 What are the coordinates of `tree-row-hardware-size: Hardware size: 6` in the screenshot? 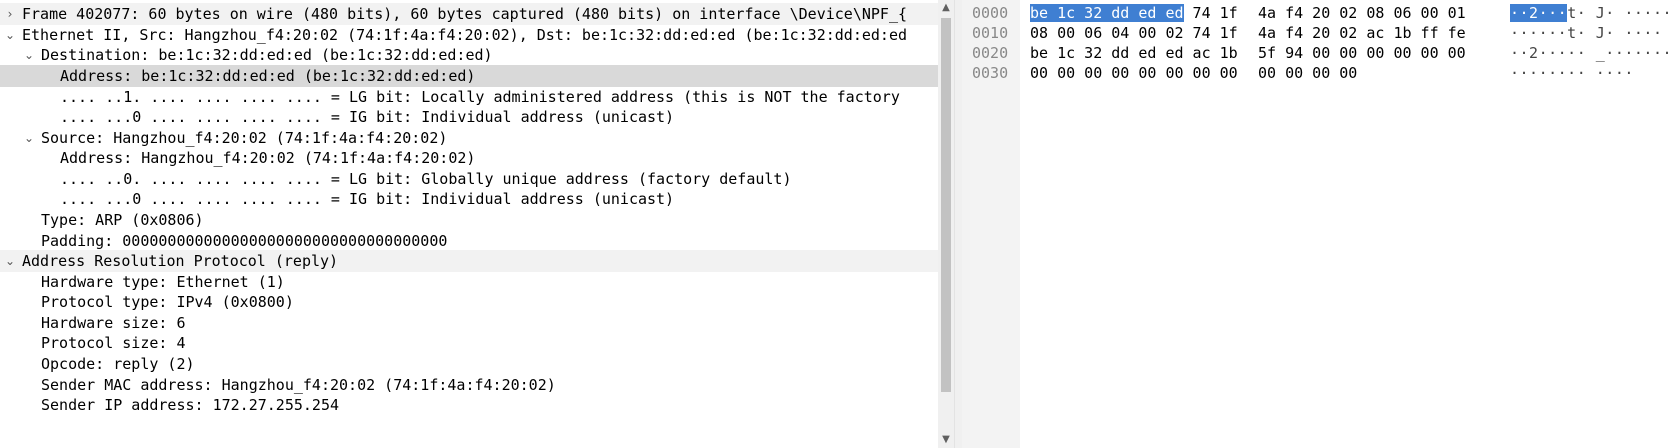 It's located at (469, 323).